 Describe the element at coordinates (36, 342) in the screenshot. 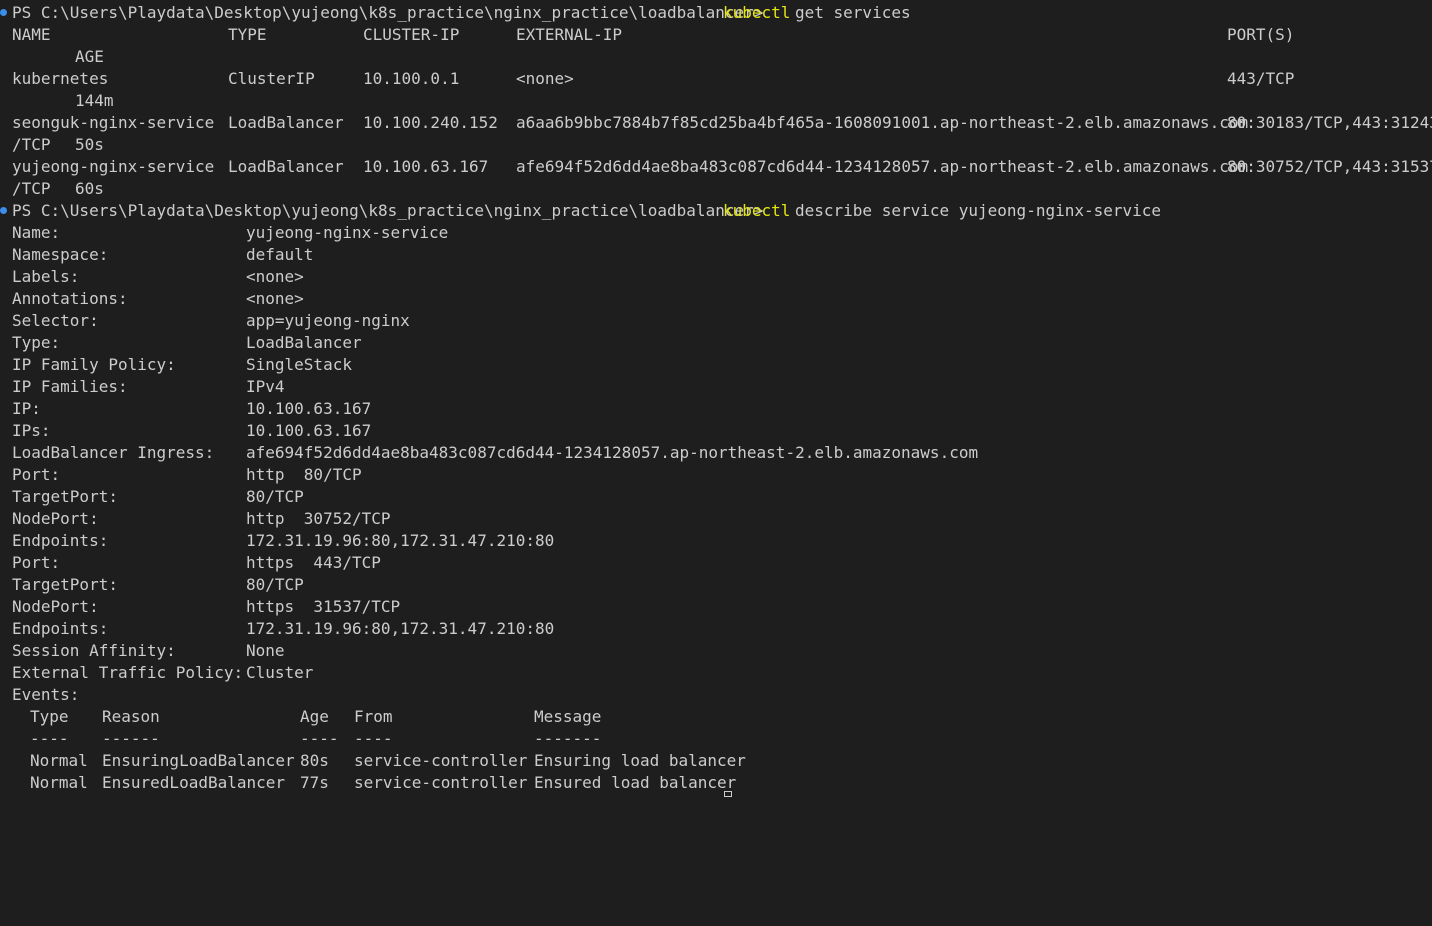

I see `describe-key: Type:` at that location.